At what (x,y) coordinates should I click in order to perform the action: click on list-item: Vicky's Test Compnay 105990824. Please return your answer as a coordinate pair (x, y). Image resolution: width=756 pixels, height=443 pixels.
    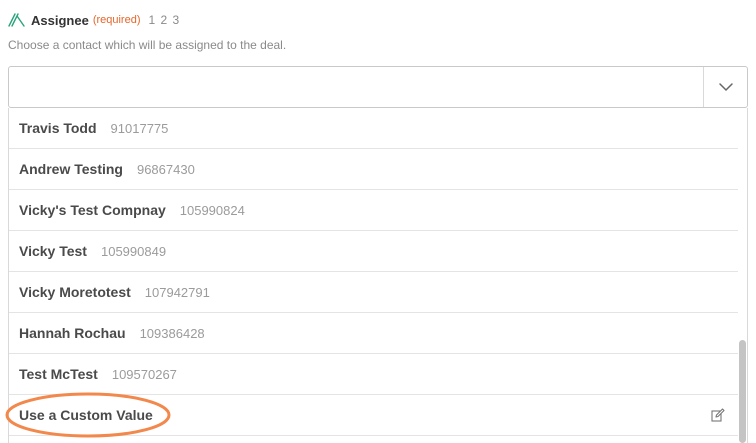
    Looking at the image, I should click on (374, 210).